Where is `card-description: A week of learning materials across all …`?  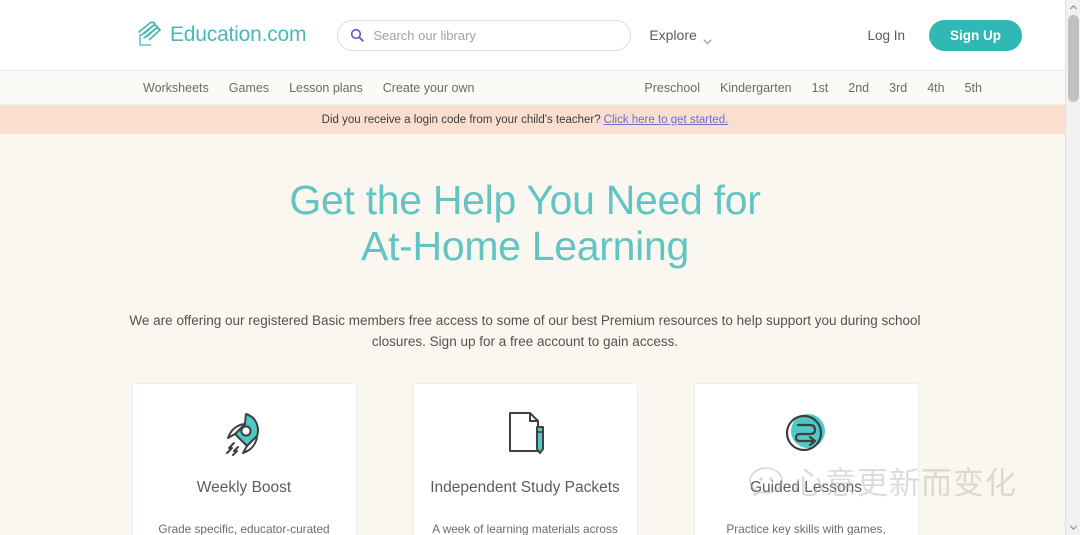
card-description: A week of learning materials across all … is located at coordinates (525, 528).